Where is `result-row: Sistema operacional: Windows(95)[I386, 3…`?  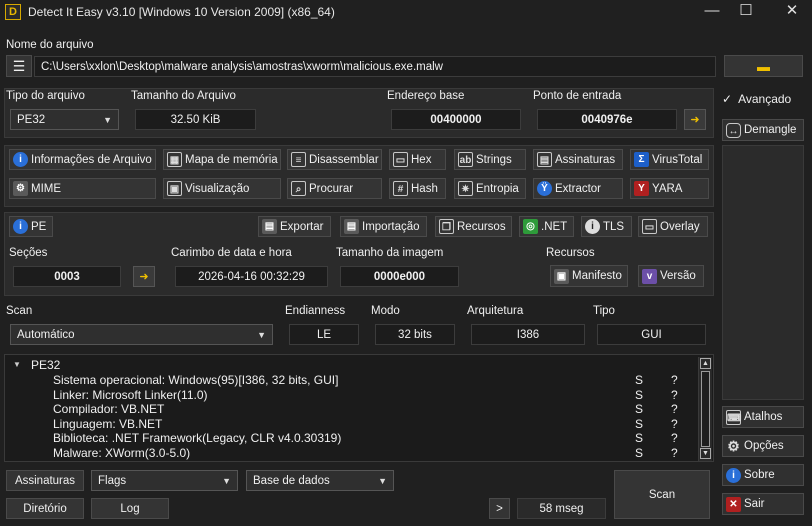 result-row: Sistema operacional: Windows(95)[I386, 3… is located at coordinates (195, 380).